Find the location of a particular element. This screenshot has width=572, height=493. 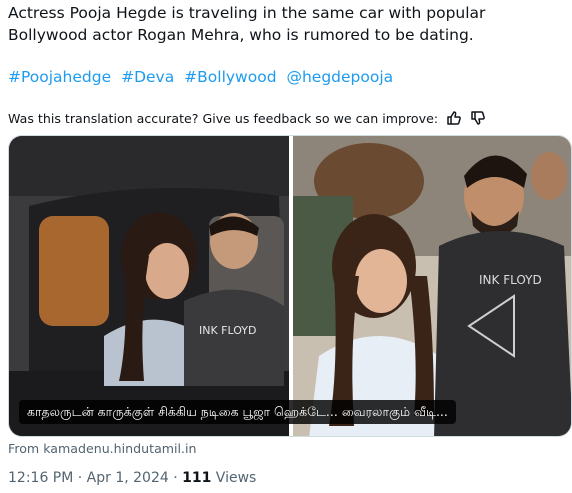

tweet-meta: 12:16 PM · Apr 1, 2024 · 111 Views is located at coordinates (132, 478).